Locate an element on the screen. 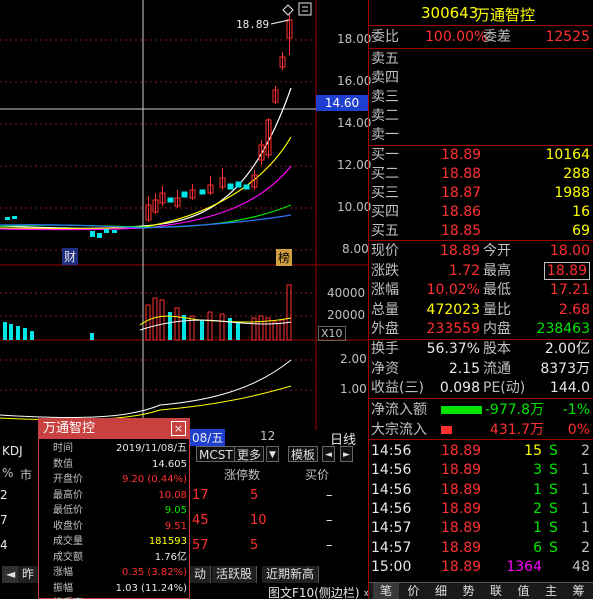  crosshair-date-tag: 08/五 is located at coordinates (208, 437).